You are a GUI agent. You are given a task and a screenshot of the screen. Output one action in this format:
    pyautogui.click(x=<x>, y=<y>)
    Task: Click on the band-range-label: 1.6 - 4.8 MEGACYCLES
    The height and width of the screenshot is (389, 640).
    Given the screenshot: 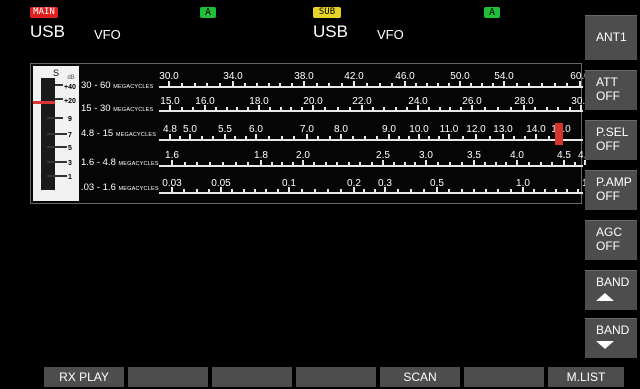 What is the action you would take?
    pyautogui.click(x=120, y=162)
    